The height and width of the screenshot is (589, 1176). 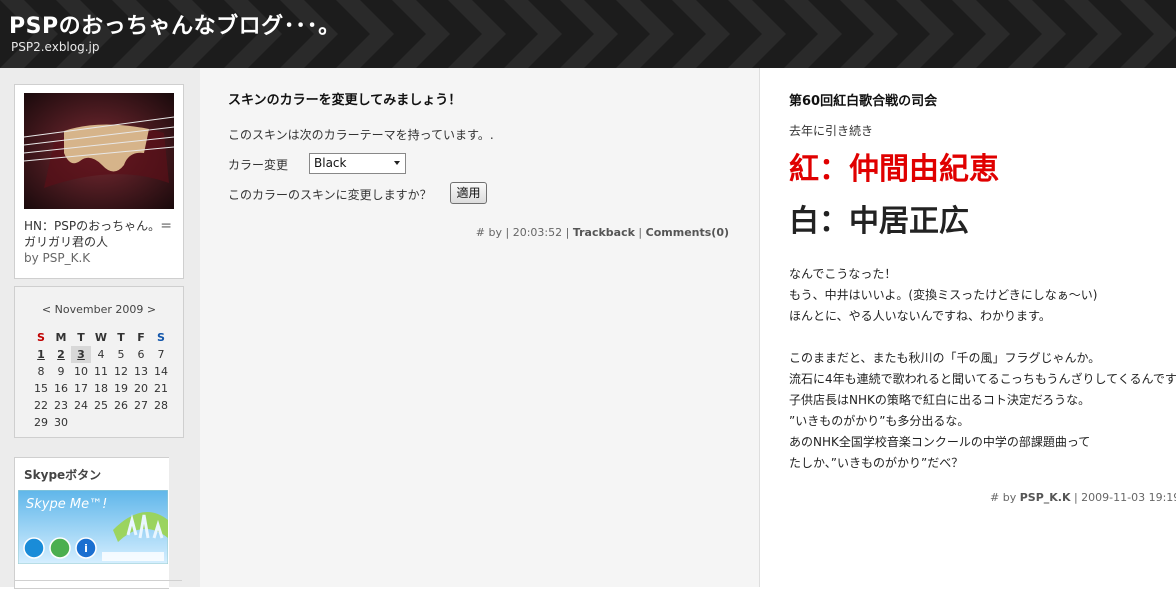 I want to click on color-select-value: Black, so click(x=330, y=163).